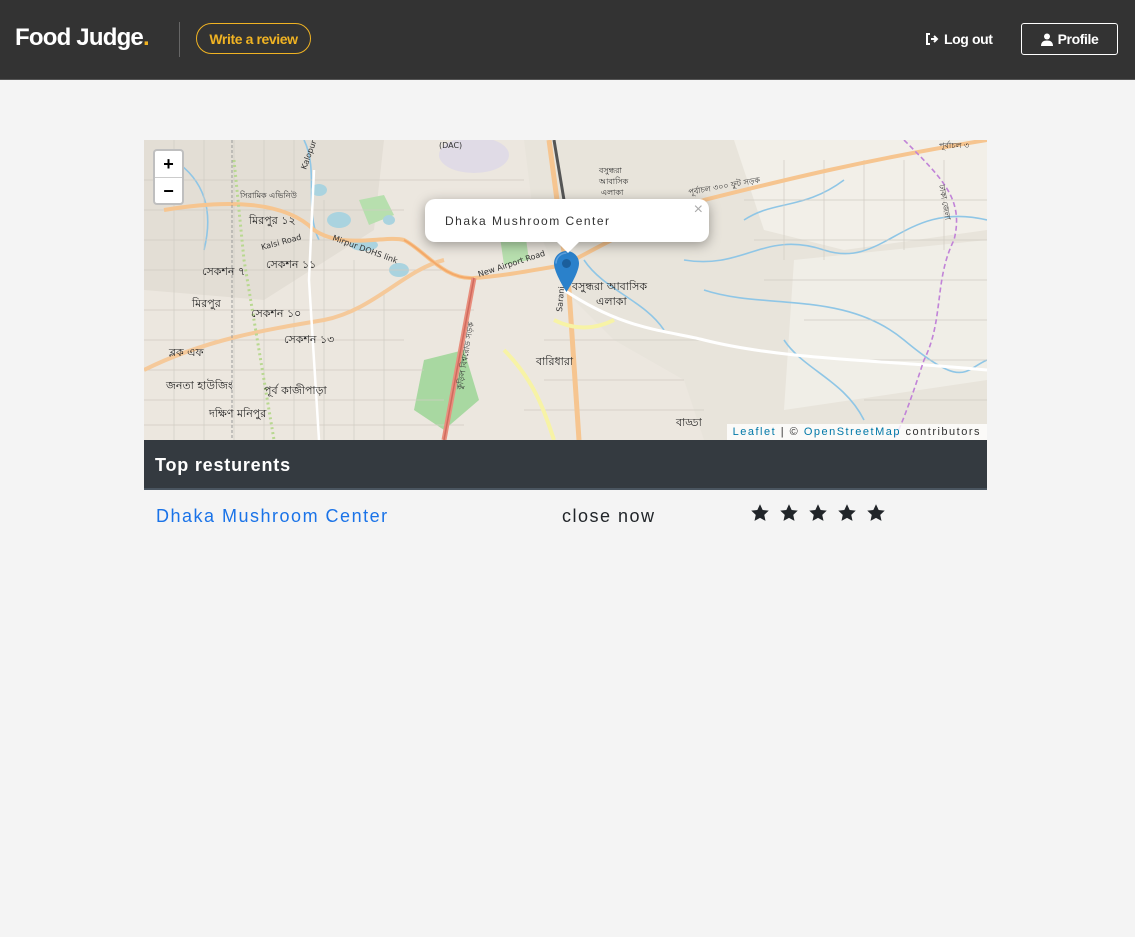  I want to click on map-label: বাড্ডা, so click(689, 422).